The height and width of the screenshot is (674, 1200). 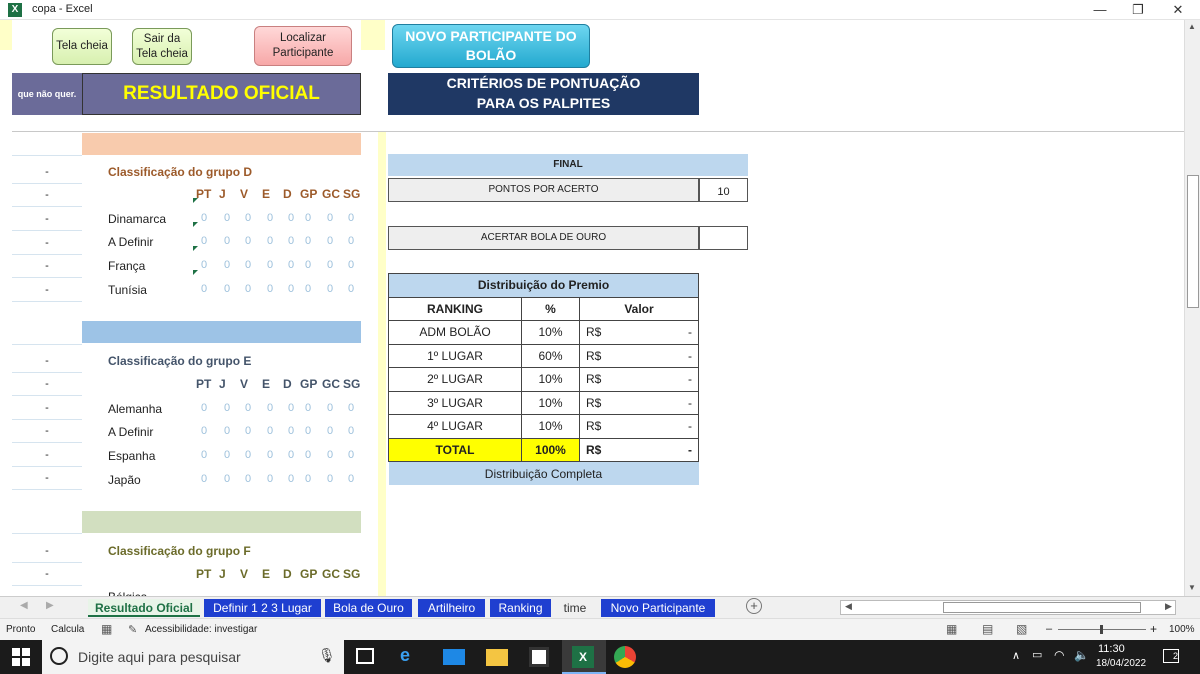 What do you see at coordinates (1100, 10) in the screenshot?
I see `minimize-button: —` at bounding box center [1100, 10].